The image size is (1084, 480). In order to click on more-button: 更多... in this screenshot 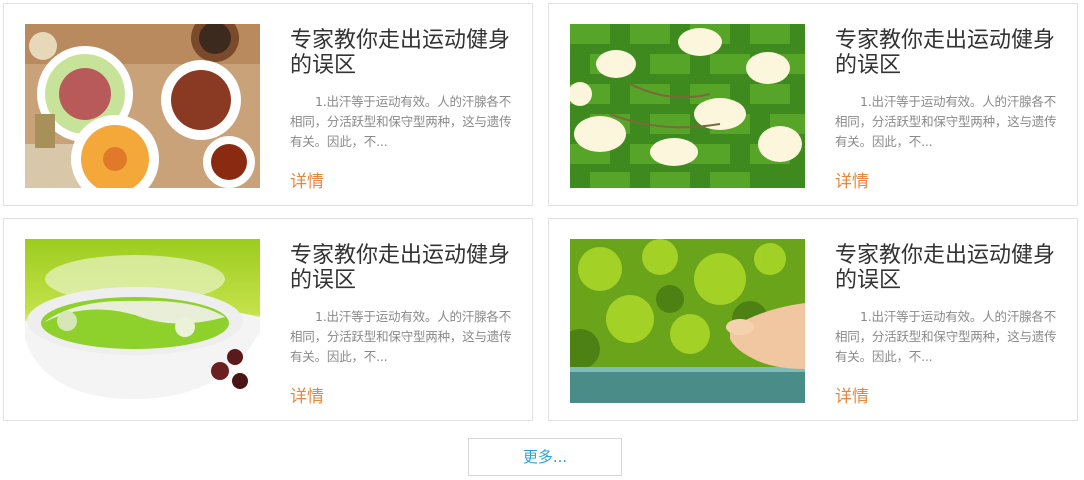, I will do `click(545, 457)`.